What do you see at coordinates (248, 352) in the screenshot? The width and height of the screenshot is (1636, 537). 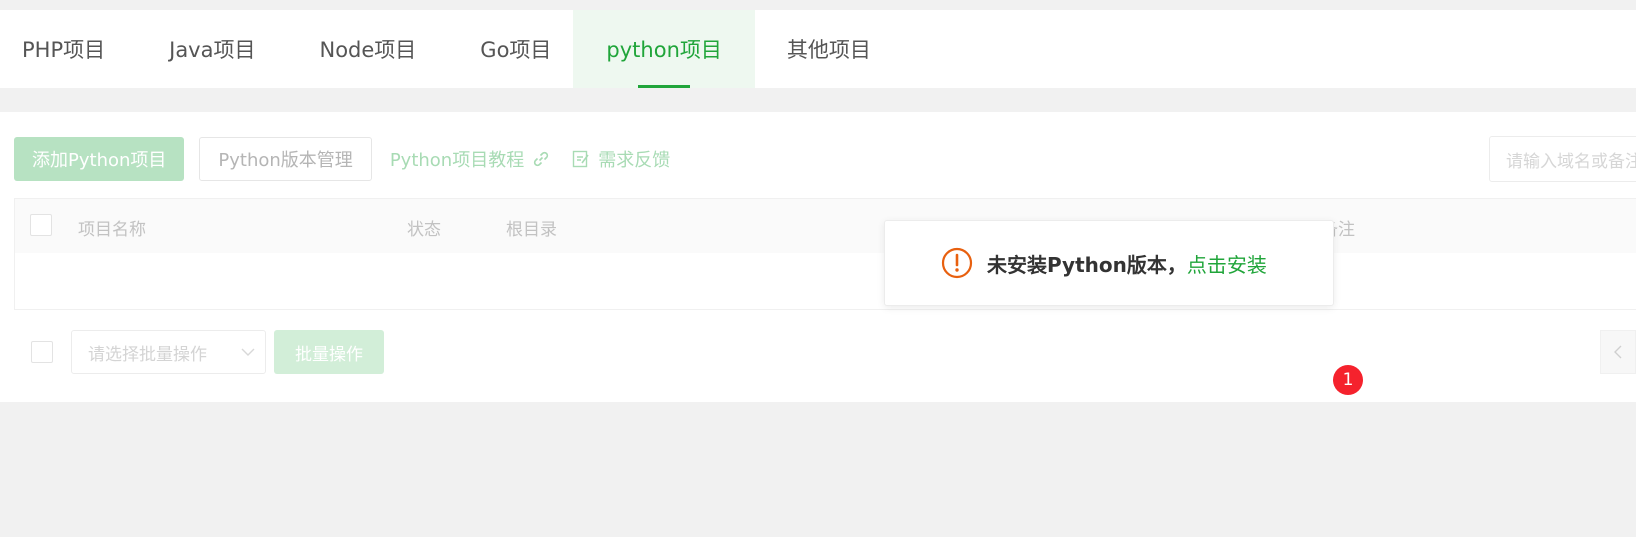 I see `chevron-down-icon` at bounding box center [248, 352].